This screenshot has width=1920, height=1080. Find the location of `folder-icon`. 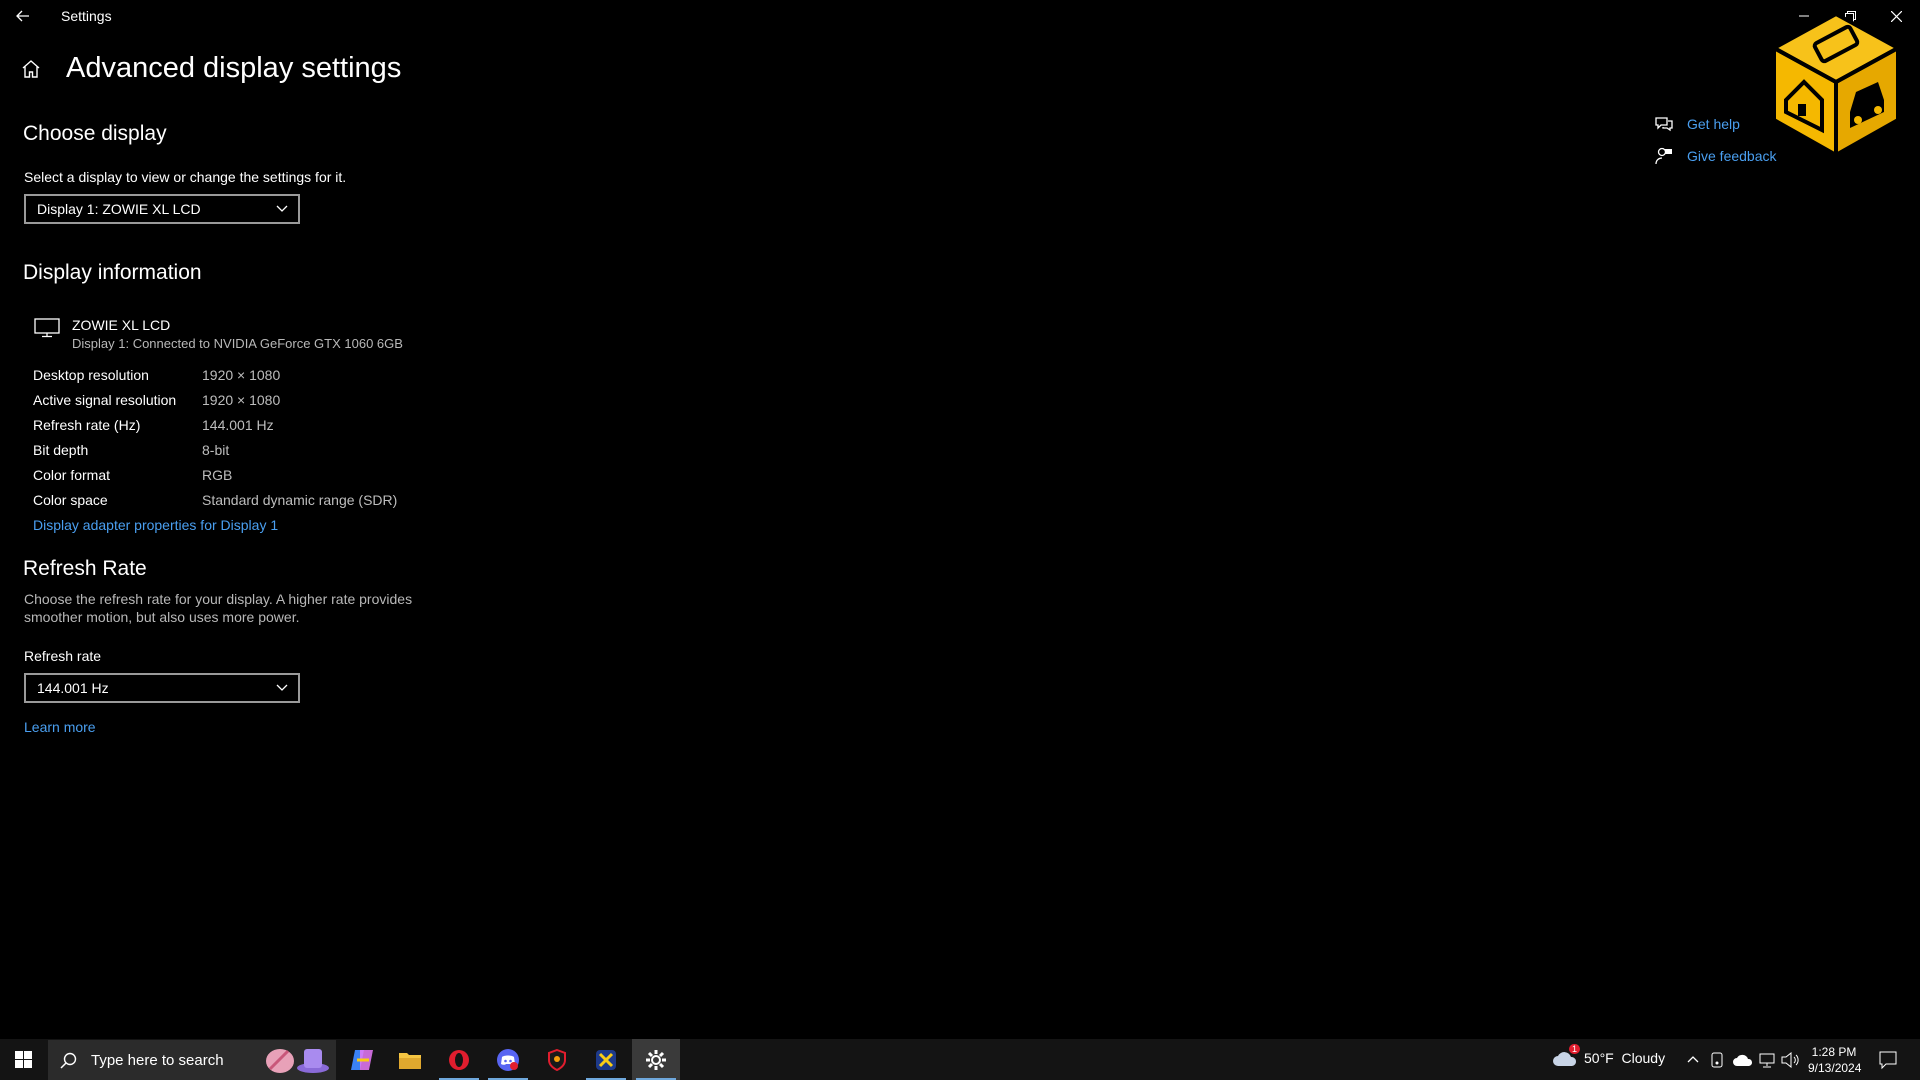

folder-icon is located at coordinates (410, 1060).